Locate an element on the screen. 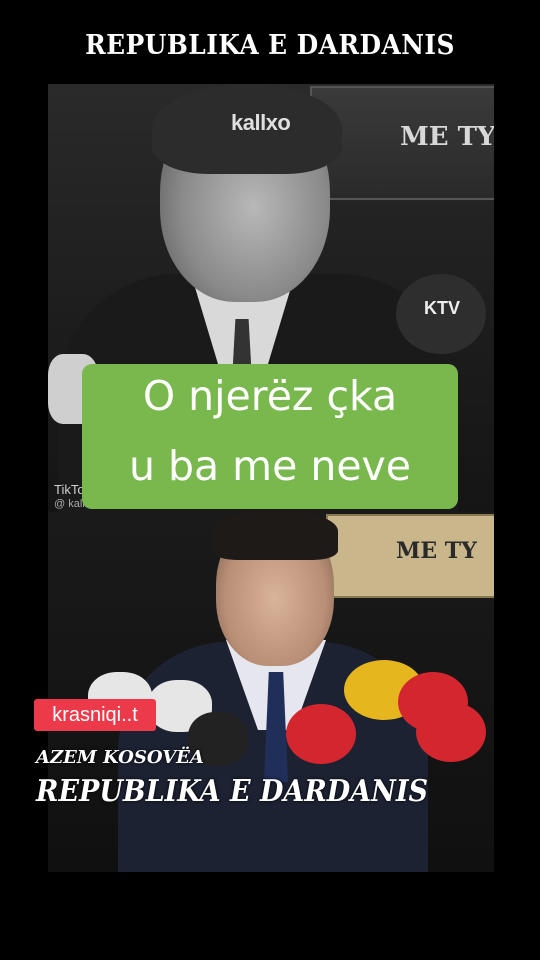  backdrop-sign: ME TY is located at coordinates (410, 556).